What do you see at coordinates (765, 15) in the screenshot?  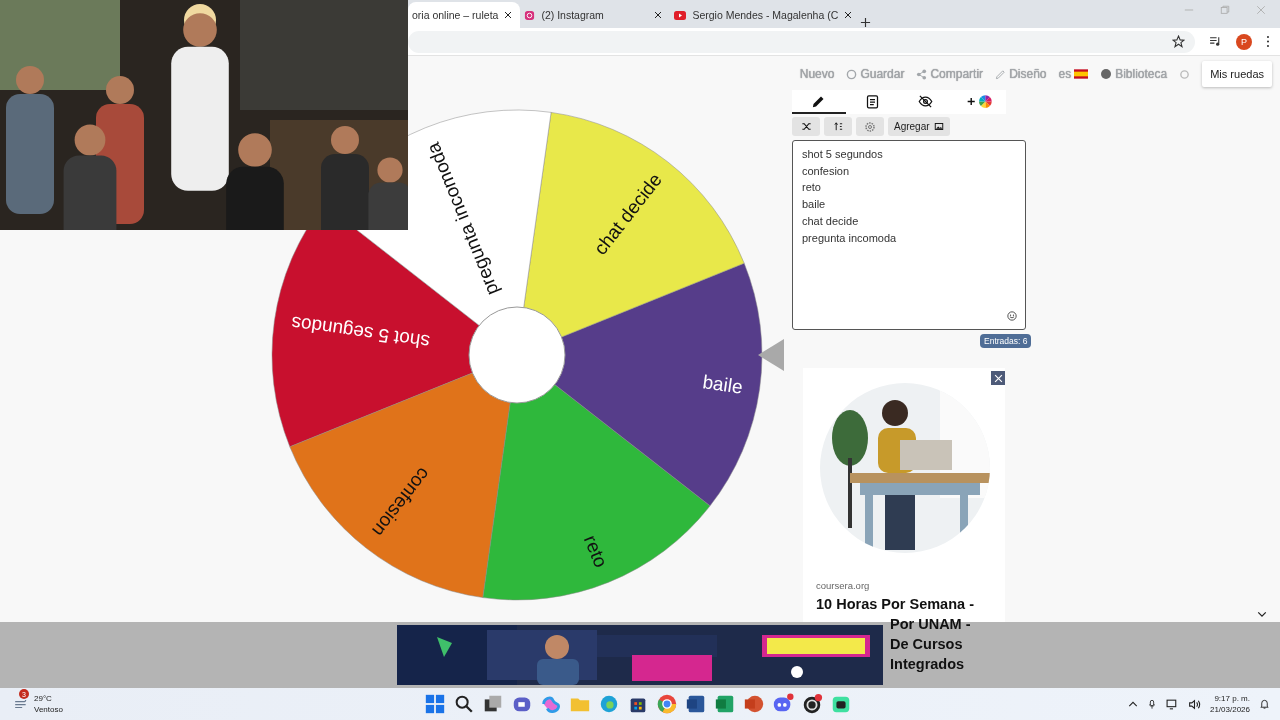 I see `browser-tab: Sergio Mendes - Magalenha (C` at bounding box center [765, 15].